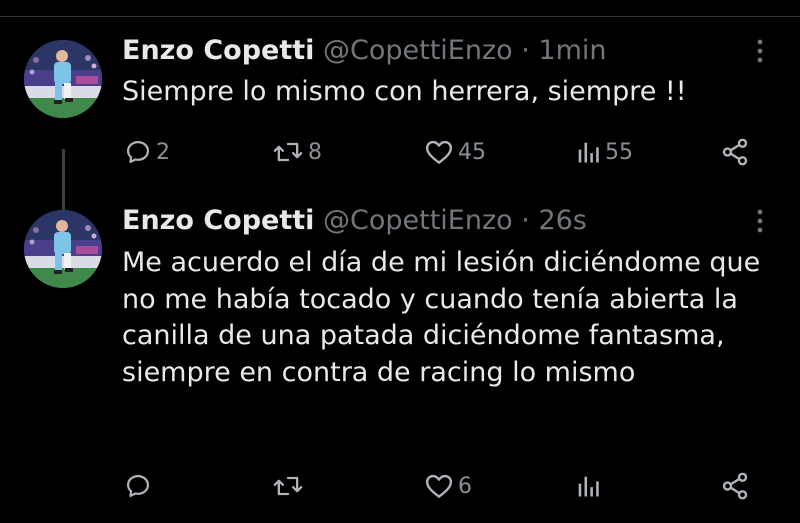  What do you see at coordinates (400, 16) in the screenshot?
I see `top-divider` at bounding box center [400, 16].